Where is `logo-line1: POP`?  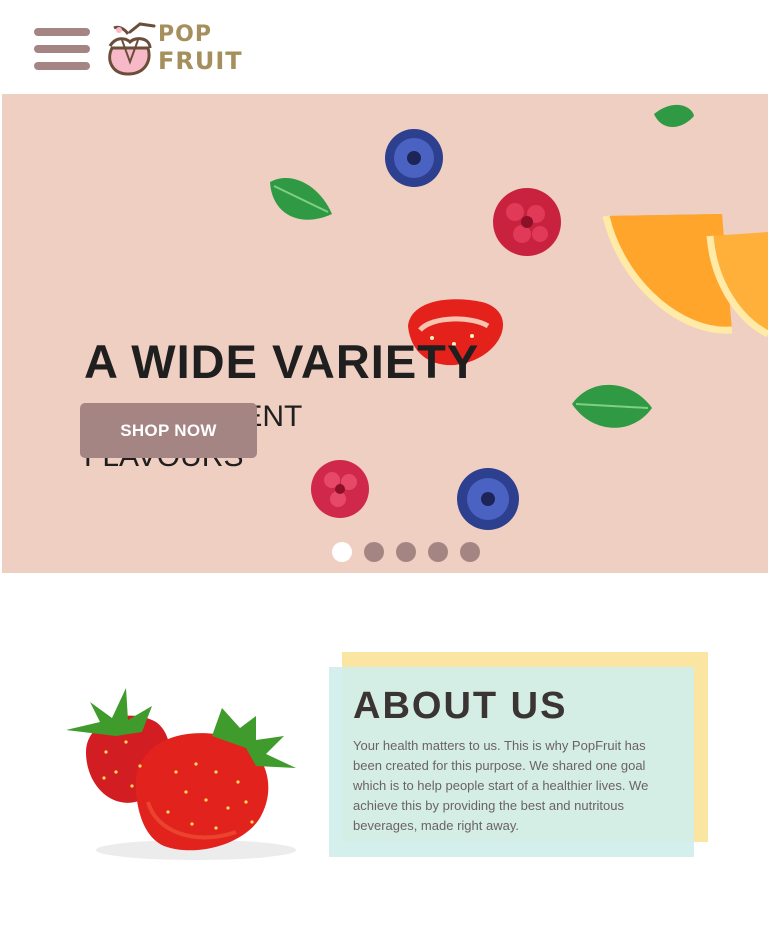
logo-line1: POP is located at coordinates (185, 34).